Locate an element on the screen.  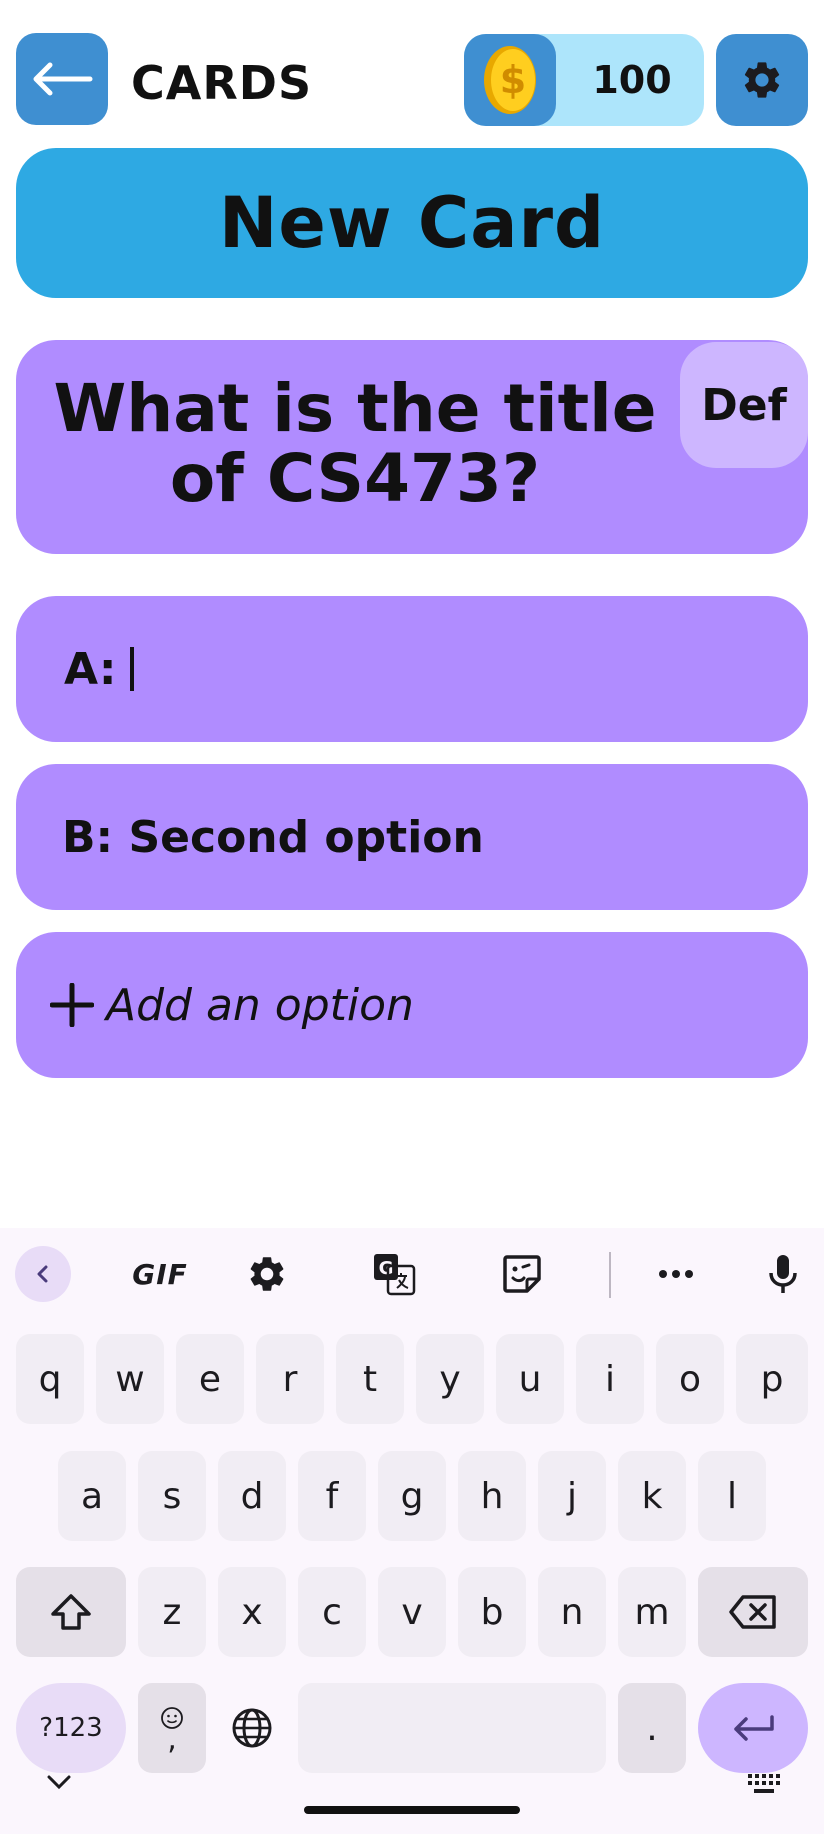
more-button is located at coordinates (676, 1274).